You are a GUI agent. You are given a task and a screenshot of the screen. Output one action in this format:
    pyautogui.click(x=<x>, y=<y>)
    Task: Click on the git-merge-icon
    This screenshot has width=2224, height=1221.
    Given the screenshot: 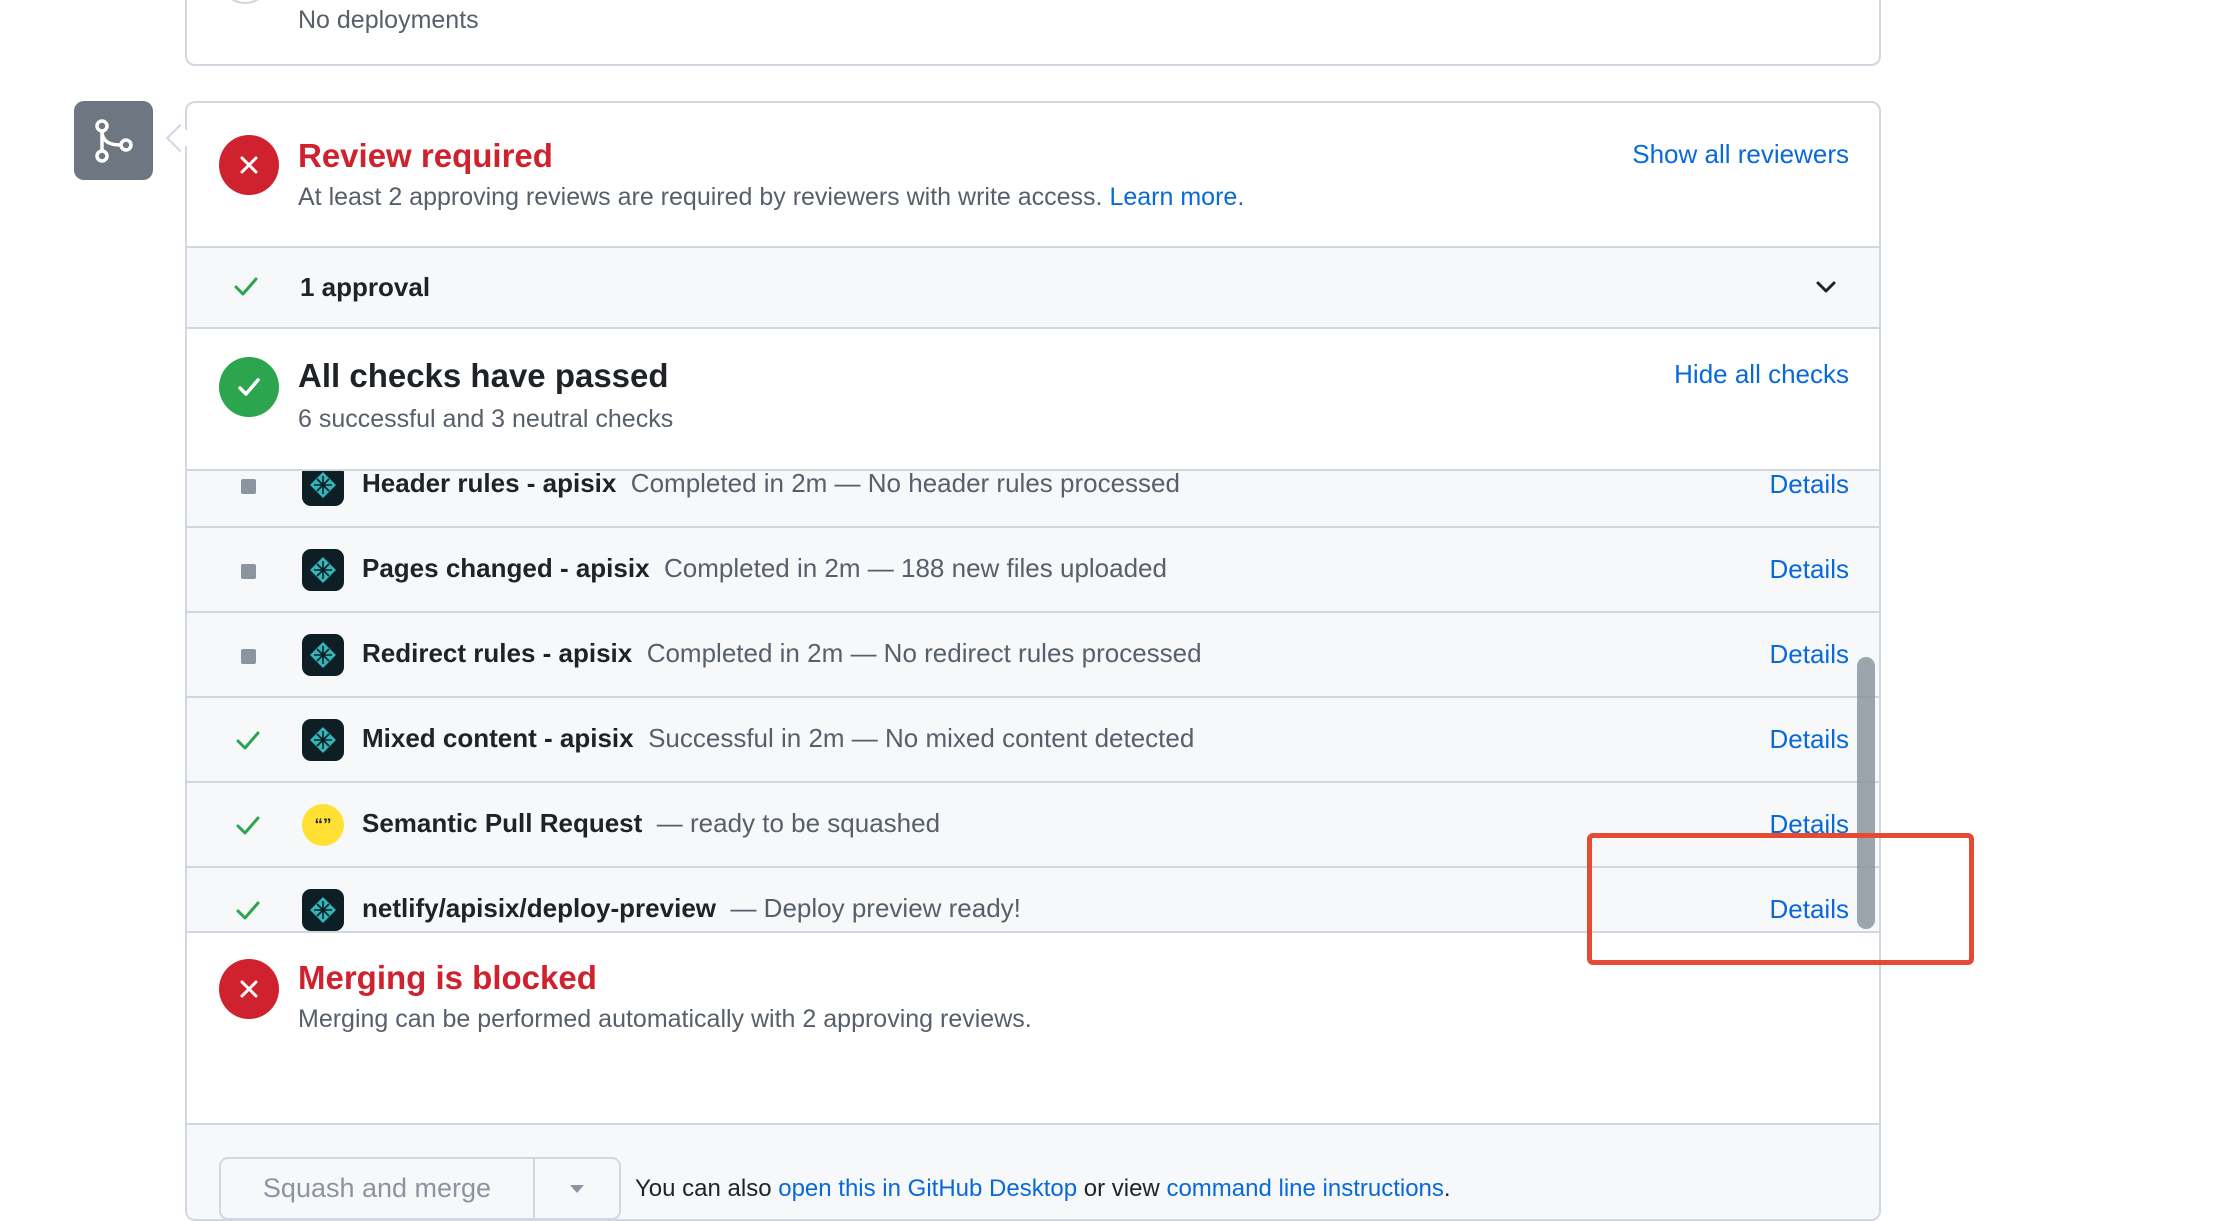 What is the action you would take?
    pyautogui.click(x=113, y=140)
    